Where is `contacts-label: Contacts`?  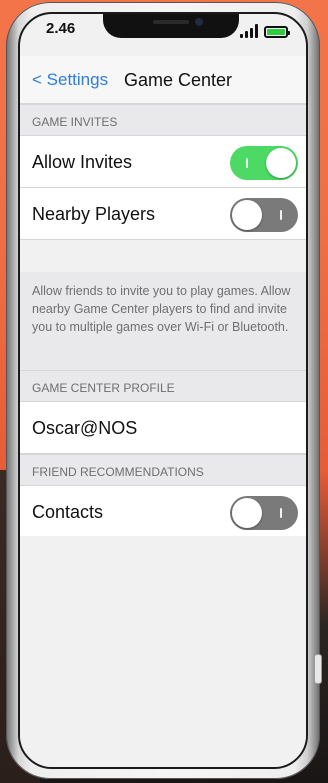 contacts-label: Contacts is located at coordinates (68, 512).